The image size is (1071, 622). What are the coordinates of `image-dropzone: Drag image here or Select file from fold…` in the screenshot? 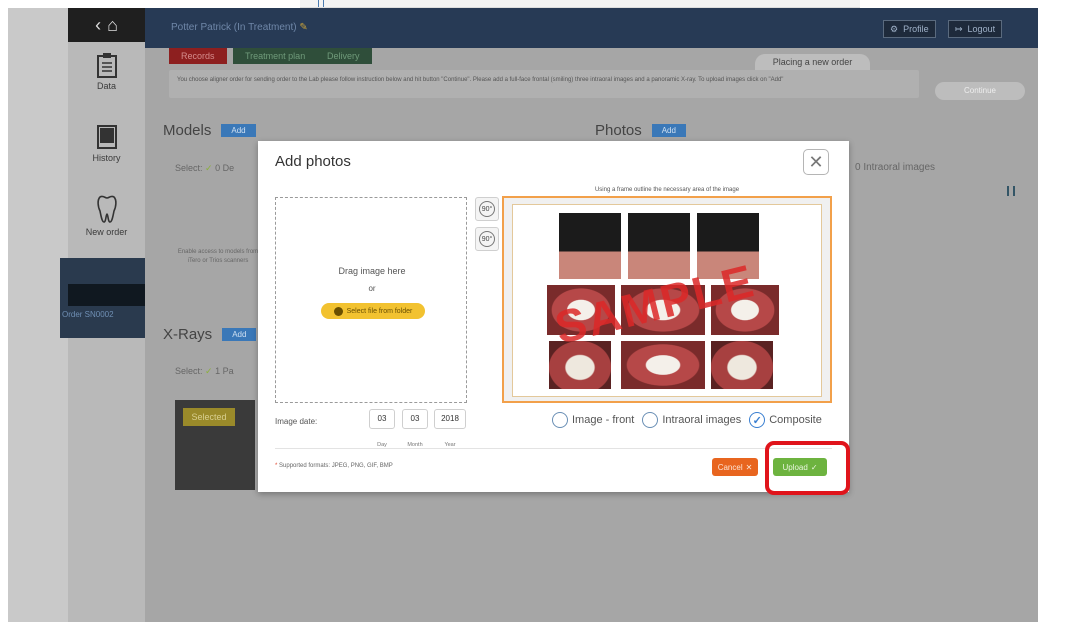 It's located at (371, 300).